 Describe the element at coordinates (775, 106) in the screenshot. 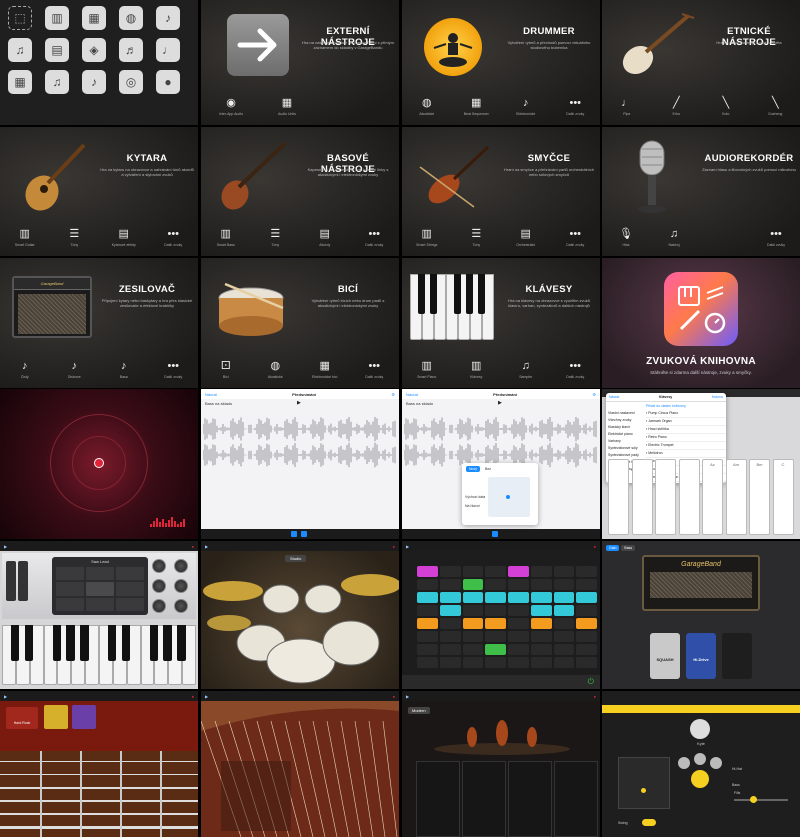

I see `guzheng-button: ╲ Guzheng` at that location.